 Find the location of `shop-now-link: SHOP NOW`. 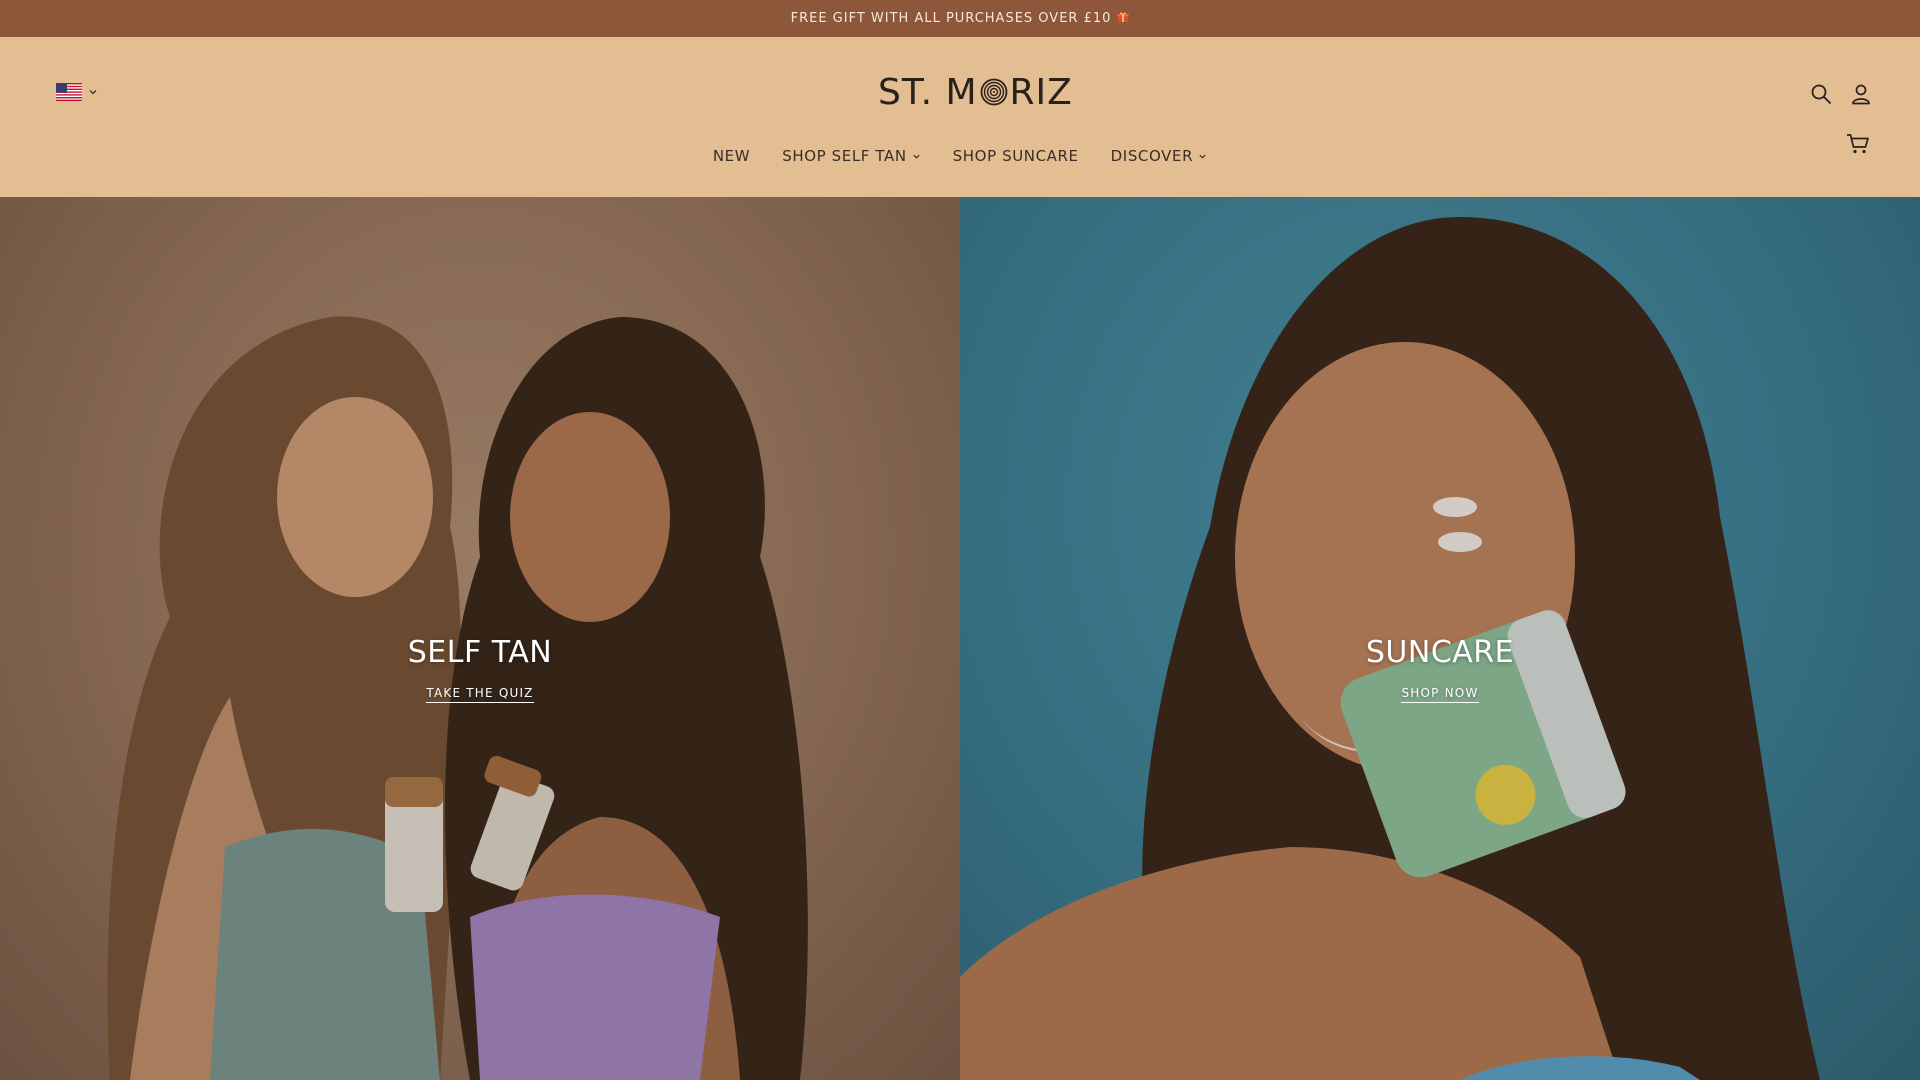

shop-now-link: SHOP NOW is located at coordinates (1440, 694).